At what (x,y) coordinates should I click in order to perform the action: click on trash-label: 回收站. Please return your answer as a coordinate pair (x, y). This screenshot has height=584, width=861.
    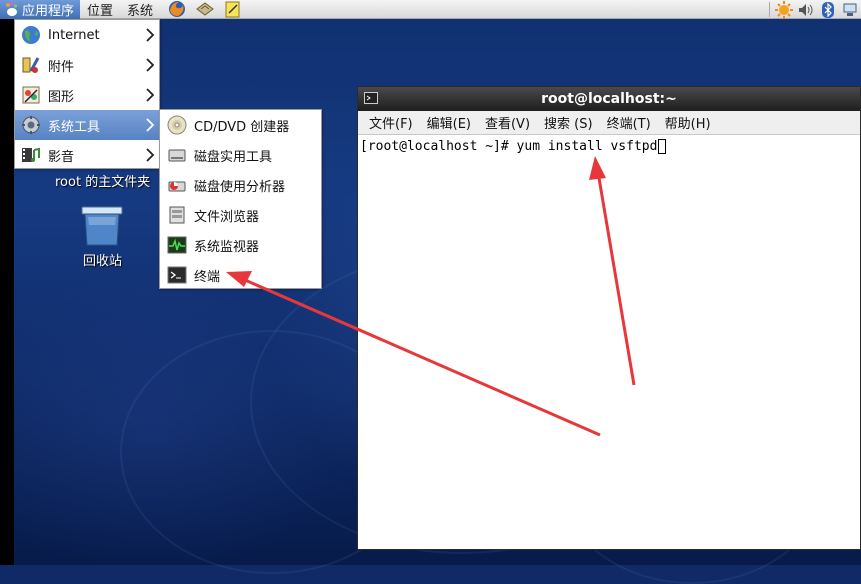
    Looking at the image, I should click on (102, 259).